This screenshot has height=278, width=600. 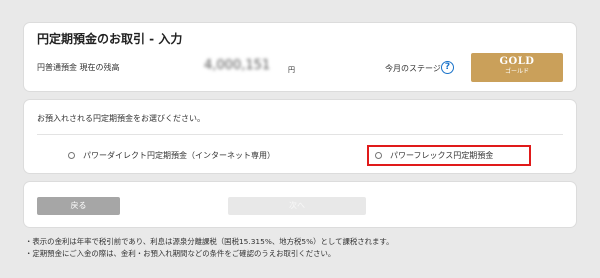 What do you see at coordinates (517, 61) in the screenshot?
I see `stage-badge-label: GOLD` at bounding box center [517, 61].